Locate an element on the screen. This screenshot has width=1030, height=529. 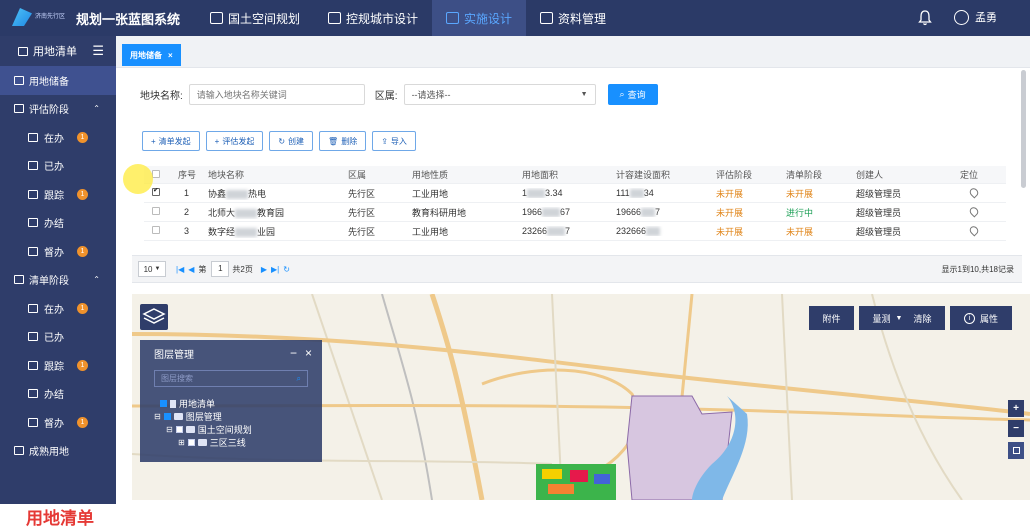
table-row: 1协鑫热电先行区工业用地13.3411134未开展未开展超级管理员 is located at coordinates (575, 193).